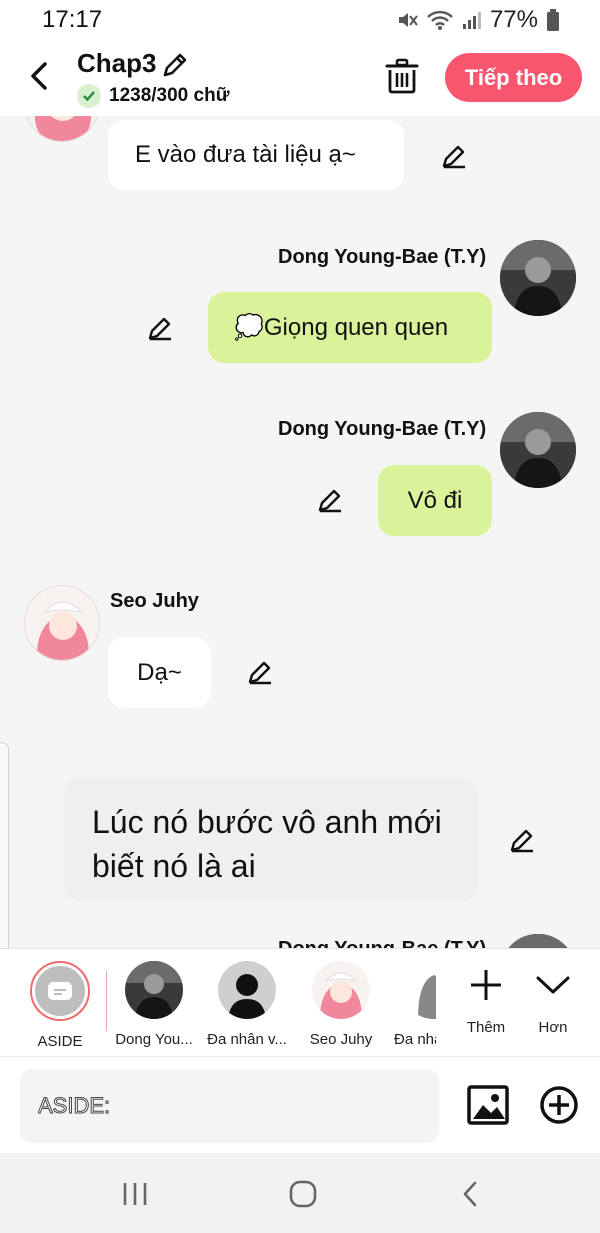 The image size is (600, 1233). I want to click on trash-icon, so click(402, 76).